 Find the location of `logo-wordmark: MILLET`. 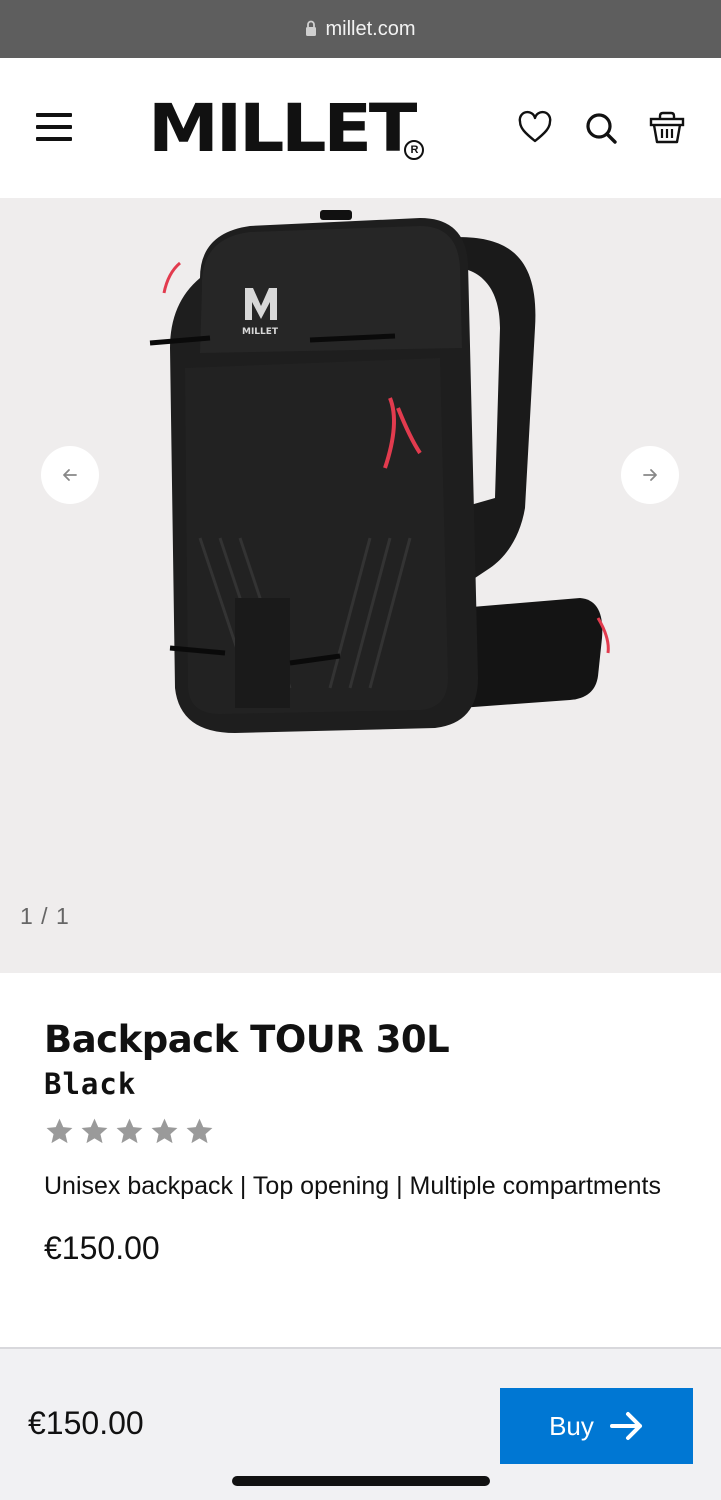

logo-wordmark: MILLET is located at coordinates (282, 128).